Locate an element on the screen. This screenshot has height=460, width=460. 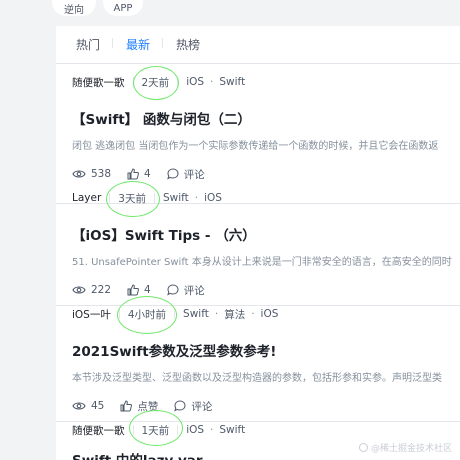
chip-app: APP is located at coordinates (123, 8).